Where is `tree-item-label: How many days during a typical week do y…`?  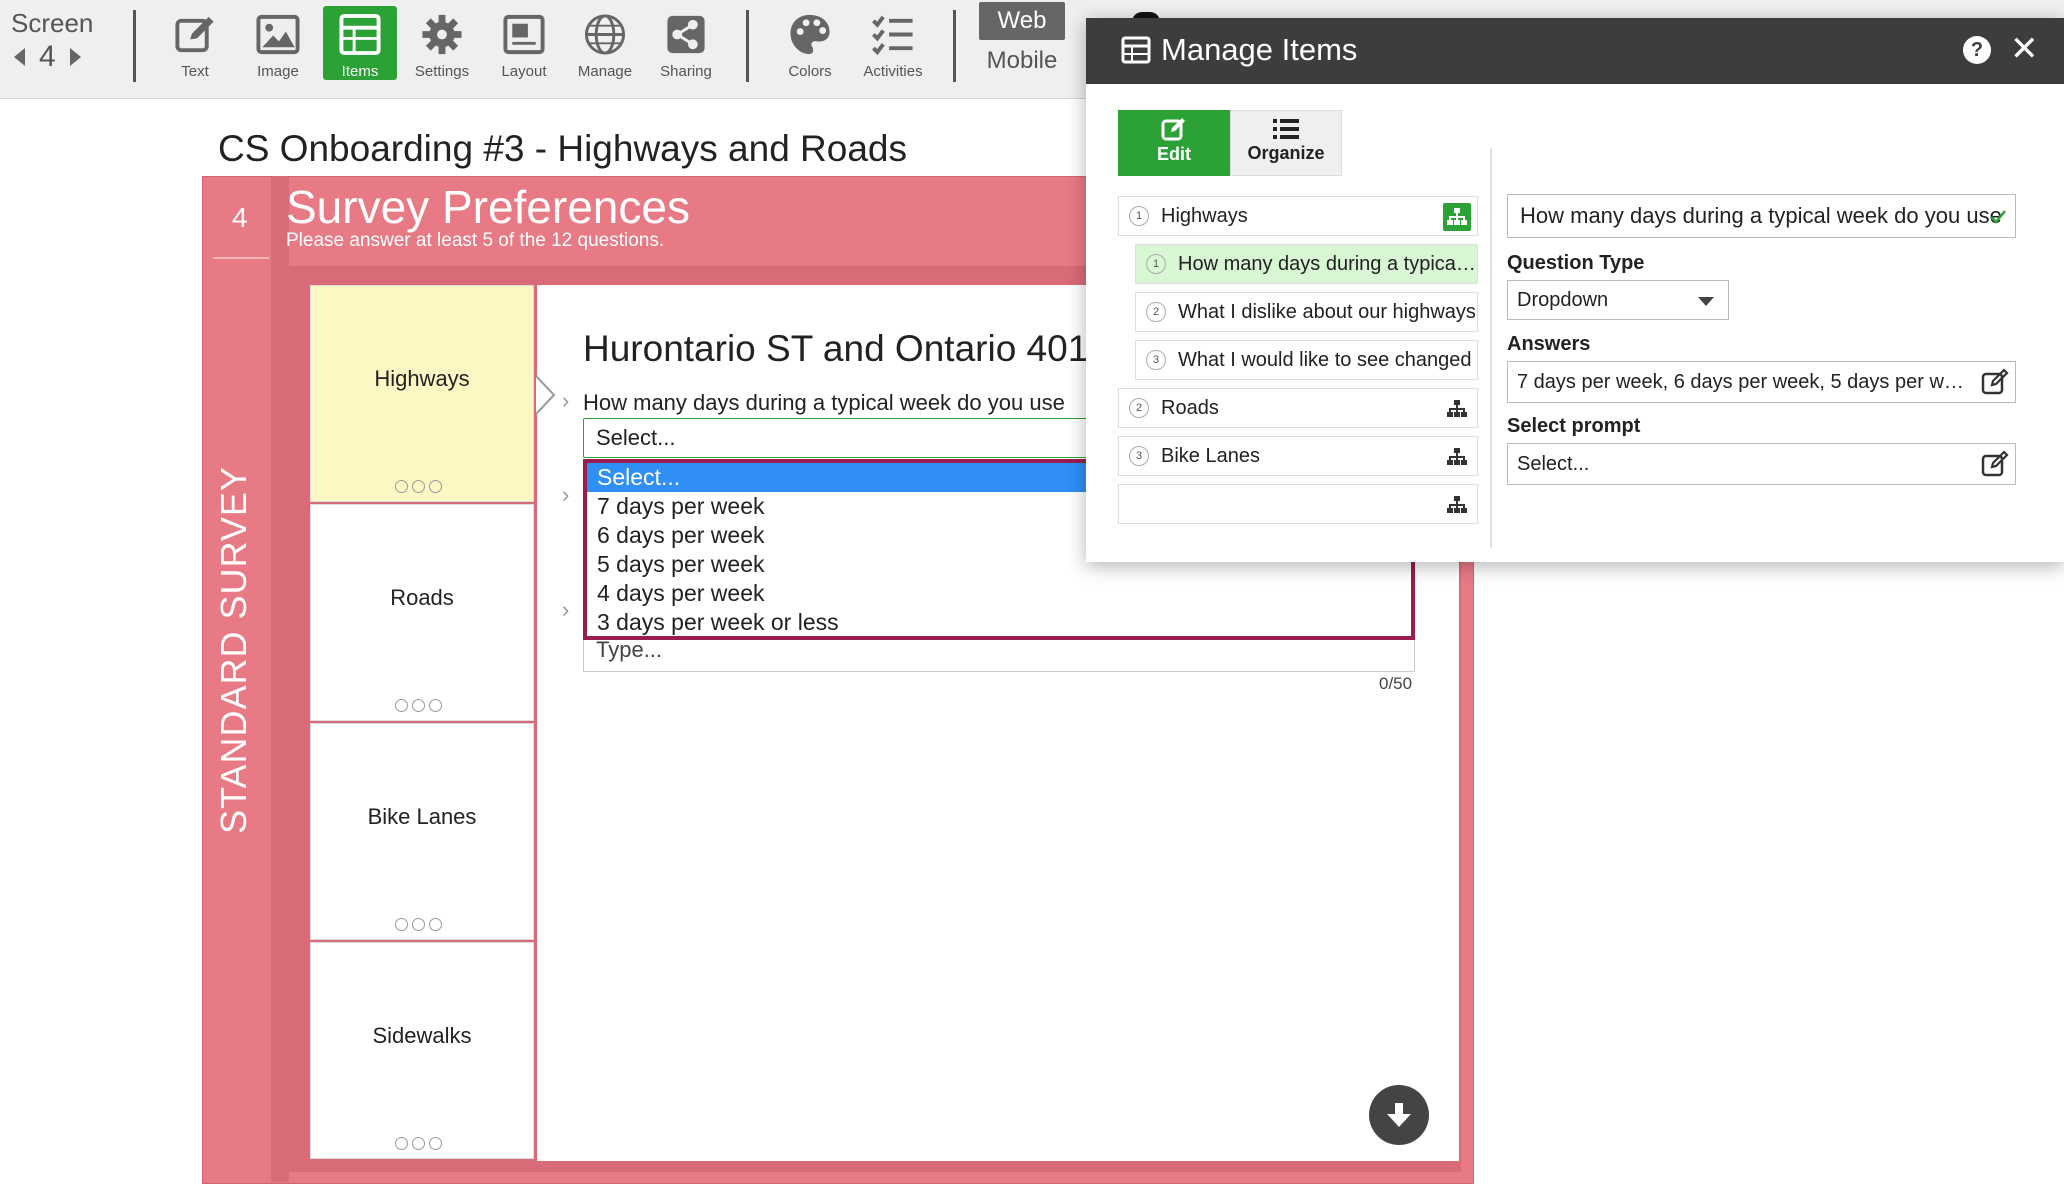 tree-item-label: How many days during a typical week do y… is located at coordinates (1327, 263).